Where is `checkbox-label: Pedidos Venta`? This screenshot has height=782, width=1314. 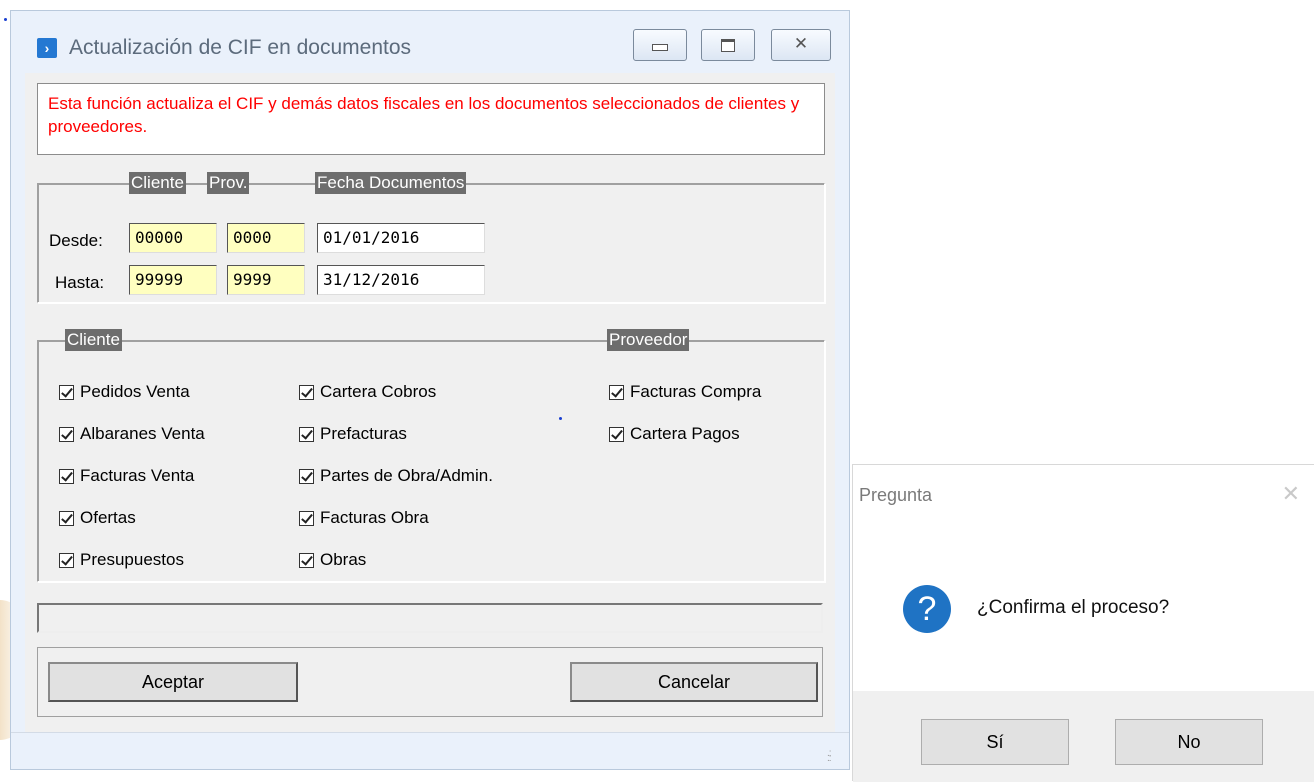
checkbox-label: Pedidos Venta is located at coordinates (135, 391).